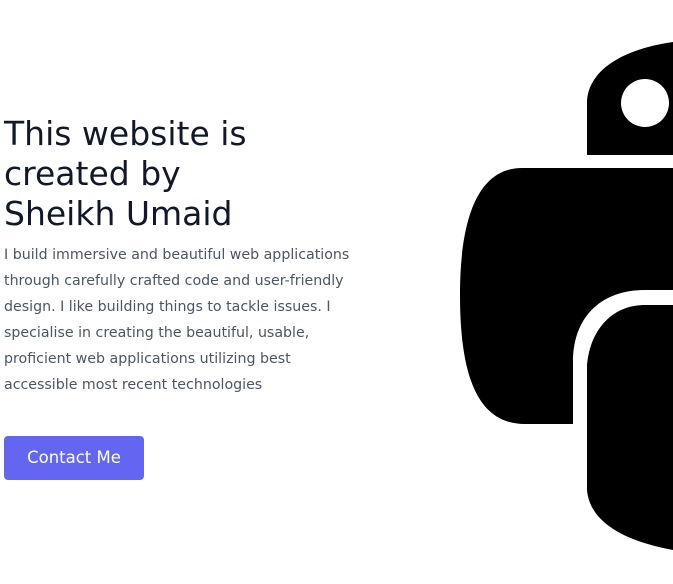  What do you see at coordinates (630, 427) in the screenshot?
I see `python-lower-body` at bounding box center [630, 427].